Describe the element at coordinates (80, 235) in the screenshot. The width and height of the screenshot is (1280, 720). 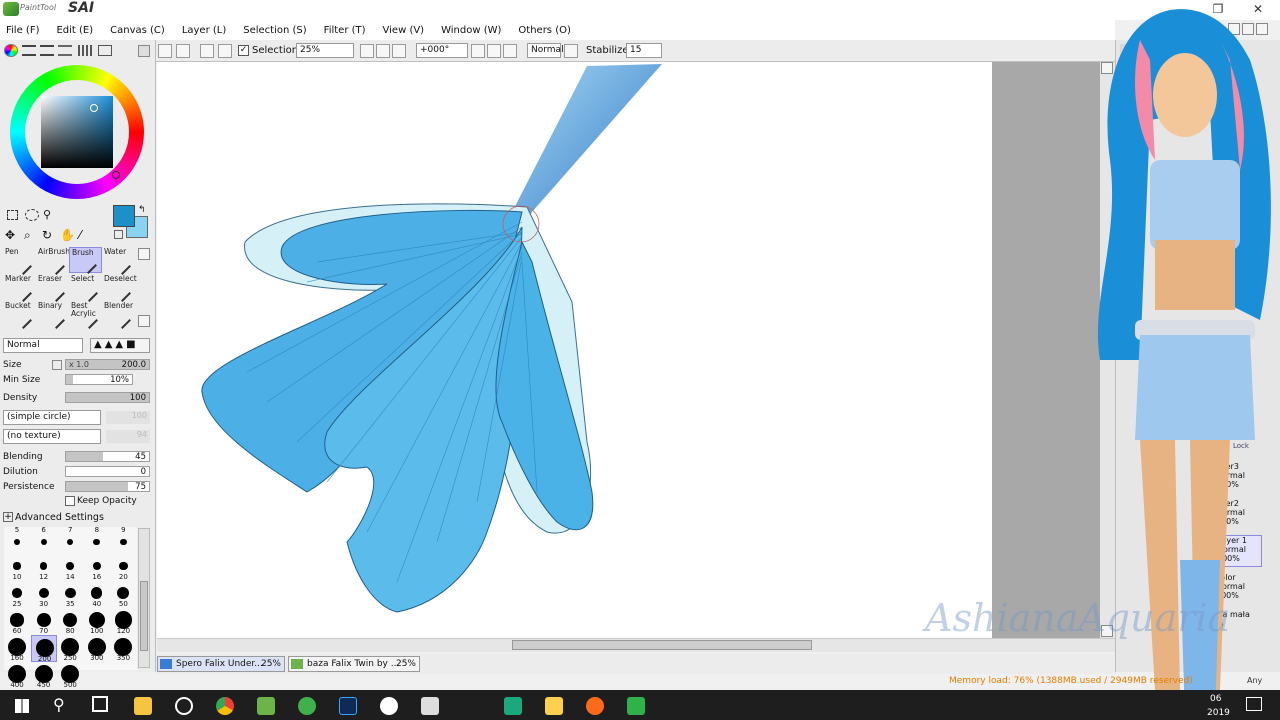
I see `eyedropper-icon: ⁄` at that location.